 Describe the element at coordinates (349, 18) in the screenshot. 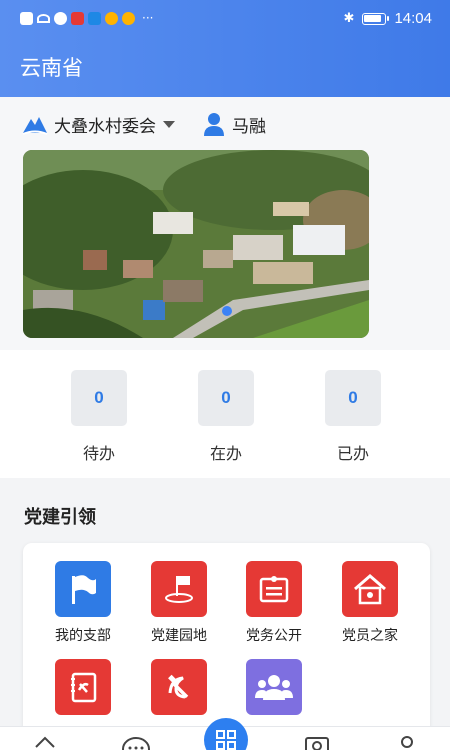

I see `bluetooth-icon: ✱` at that location.